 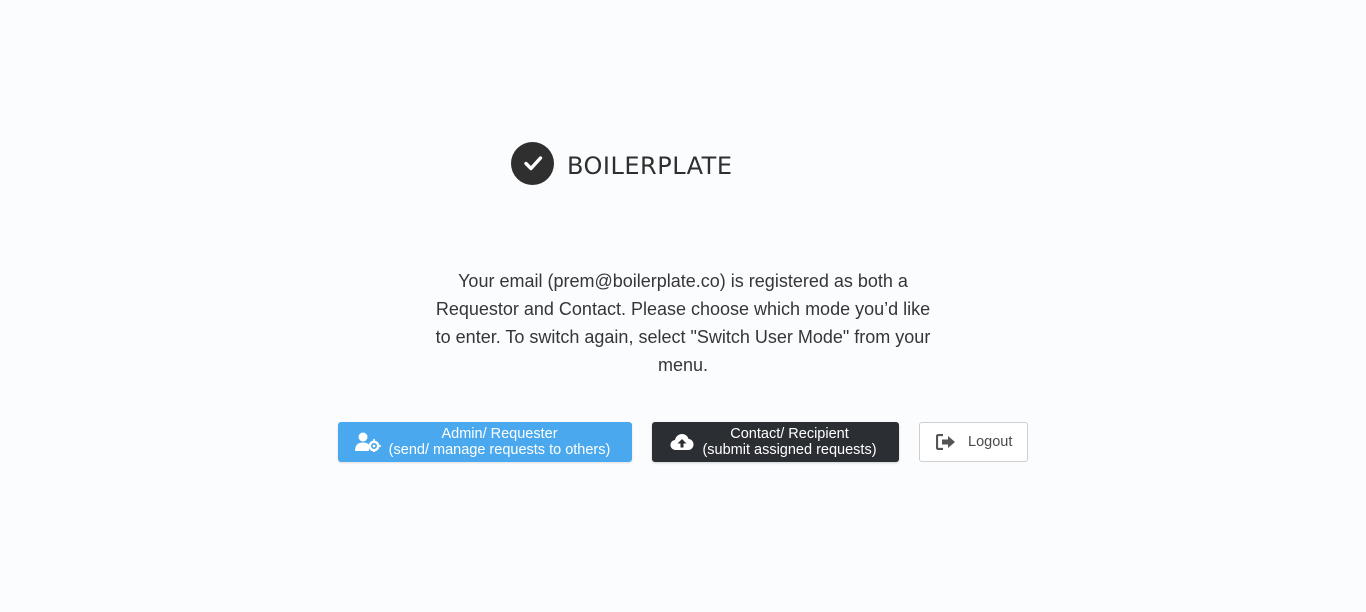 What do you see at coordinates (682, 442) in the screenshot?
I see `cloud-upload-icon` at bounding box center [682, 442].